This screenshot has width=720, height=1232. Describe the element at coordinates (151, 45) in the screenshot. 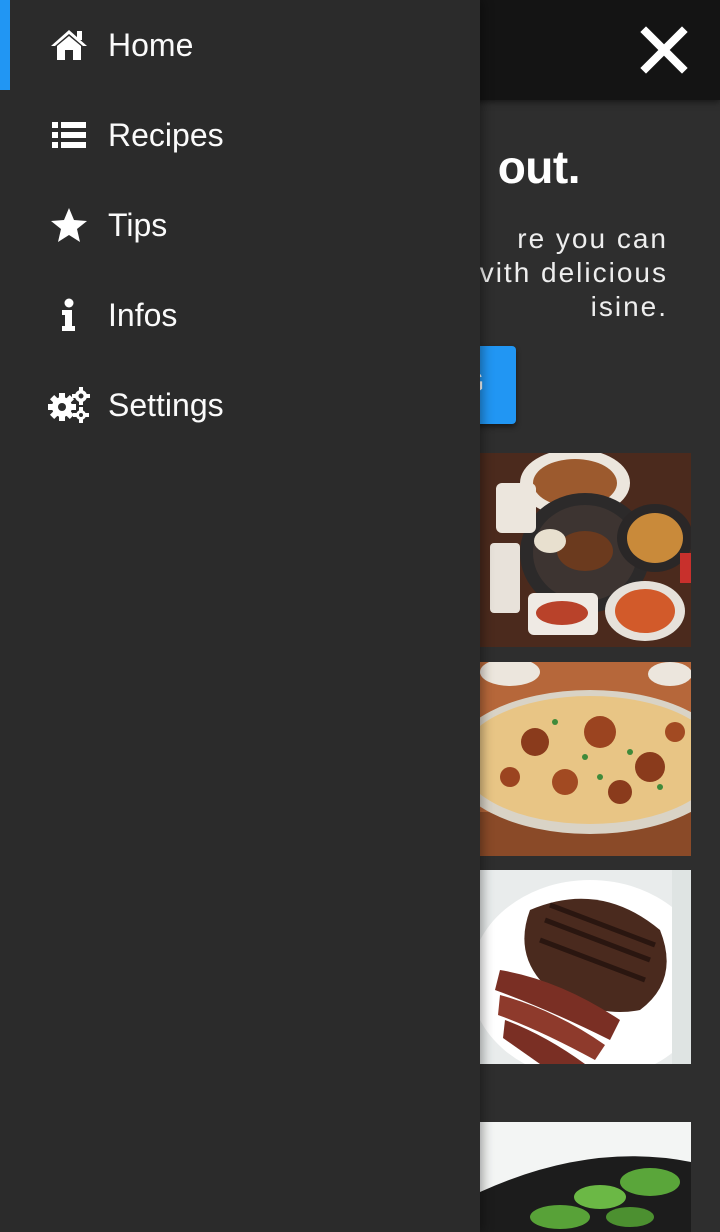

I see `drawer-item-label: Home` at that location.